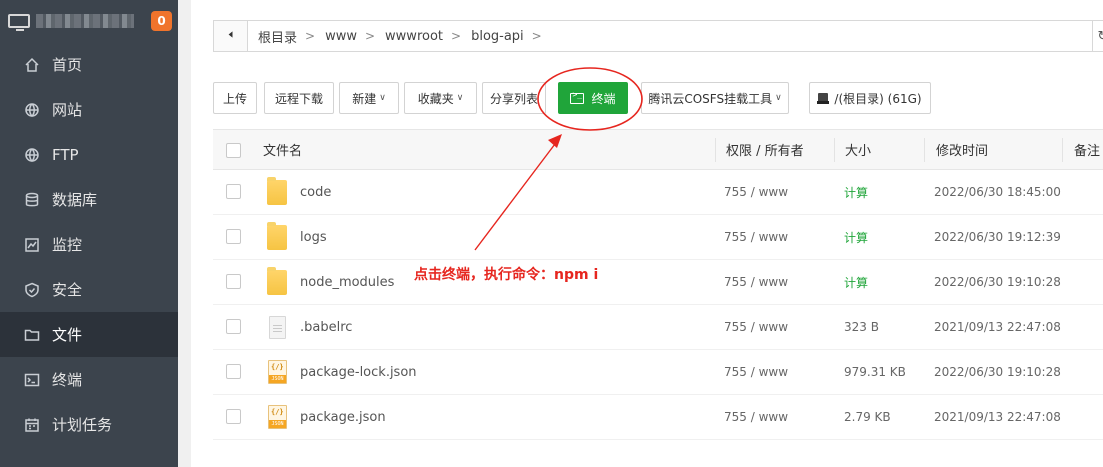  What do you see at coordinates (75, 200) in the screenshot?
I see `sidebar-item-label: 数据库` at bounding box center [75, 200].